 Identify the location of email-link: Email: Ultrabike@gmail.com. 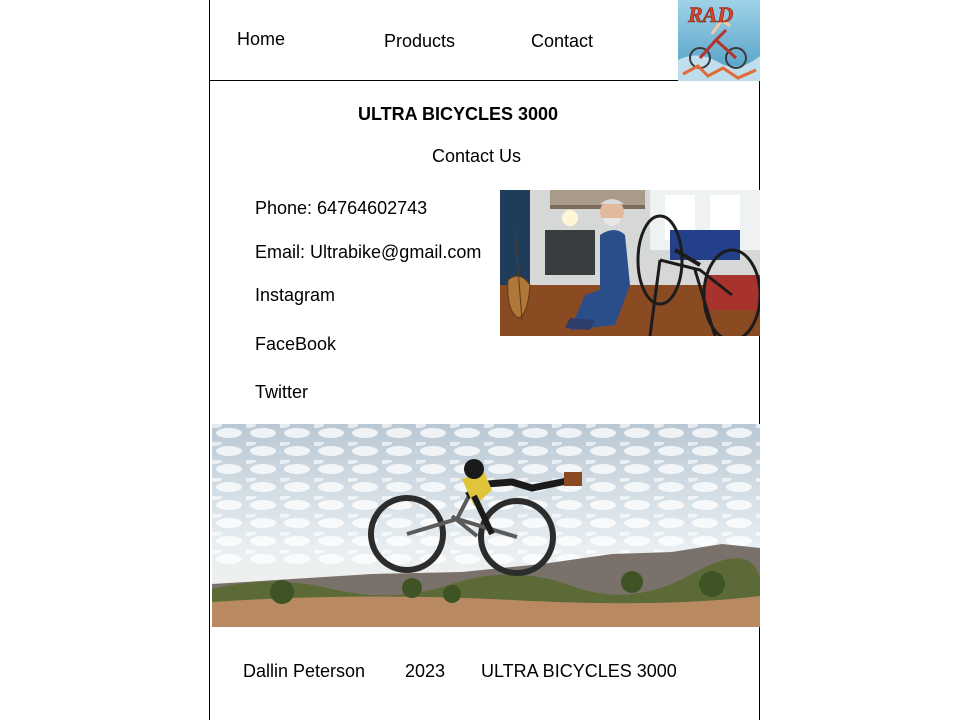
(368, 252).